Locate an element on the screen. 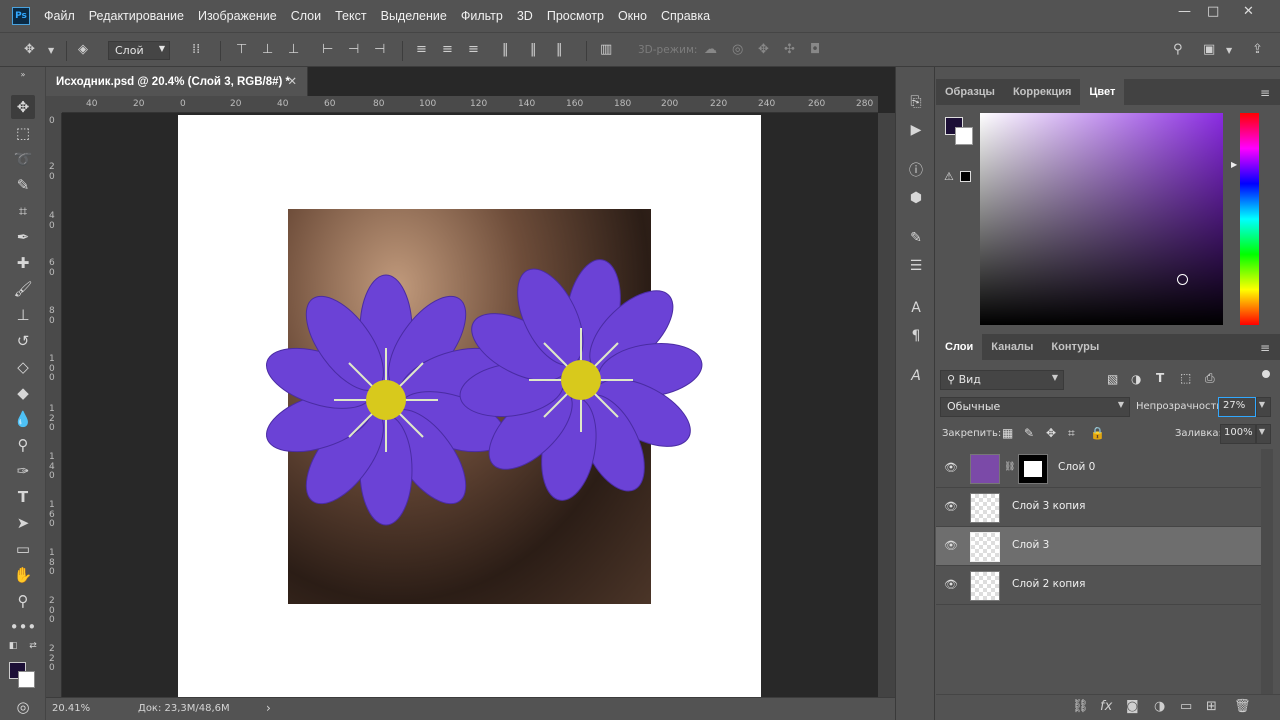 The image size is (1280, 720). layer-row: 👁 ⛓ Слой 0 is located at coordinates (1098, 468).